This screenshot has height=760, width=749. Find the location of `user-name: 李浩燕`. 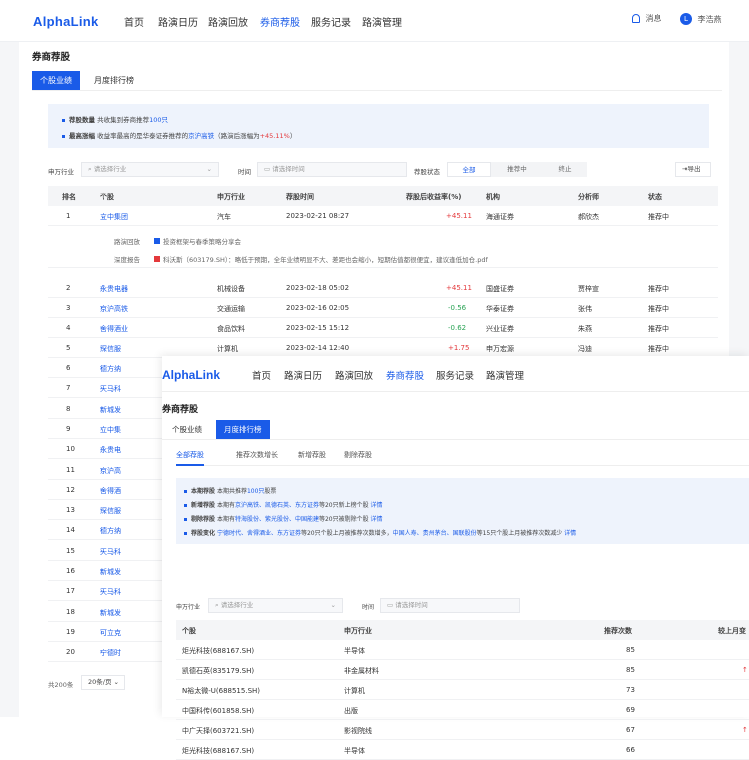

user-name: 李浩燕 is located at coordinates (709, 19).